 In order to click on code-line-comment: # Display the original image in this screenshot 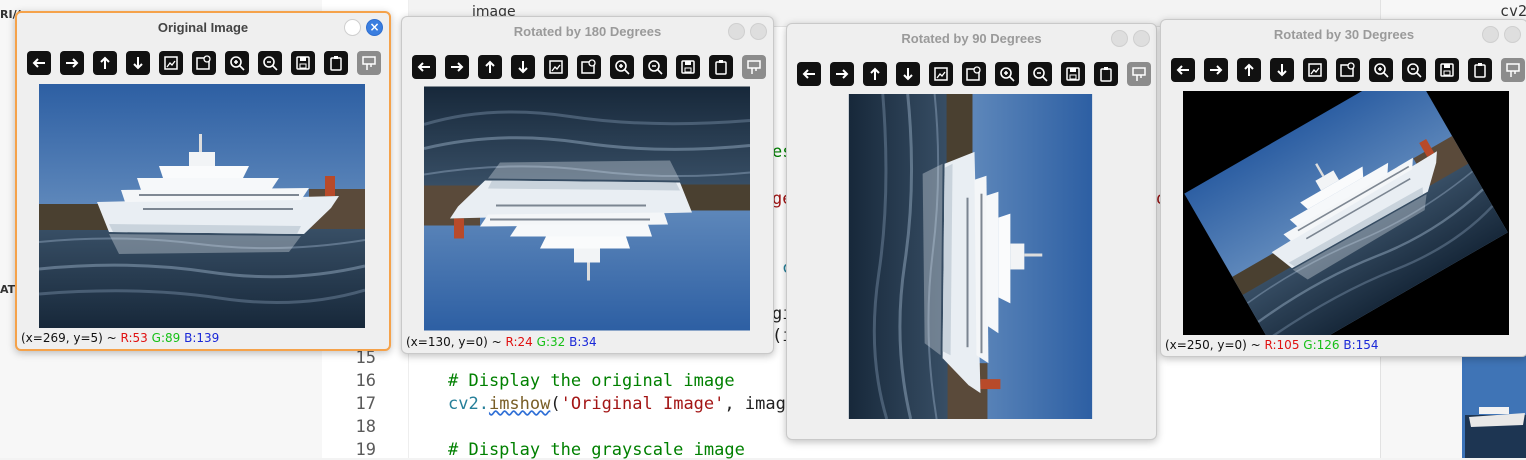, I will do `click(591, 381)`.